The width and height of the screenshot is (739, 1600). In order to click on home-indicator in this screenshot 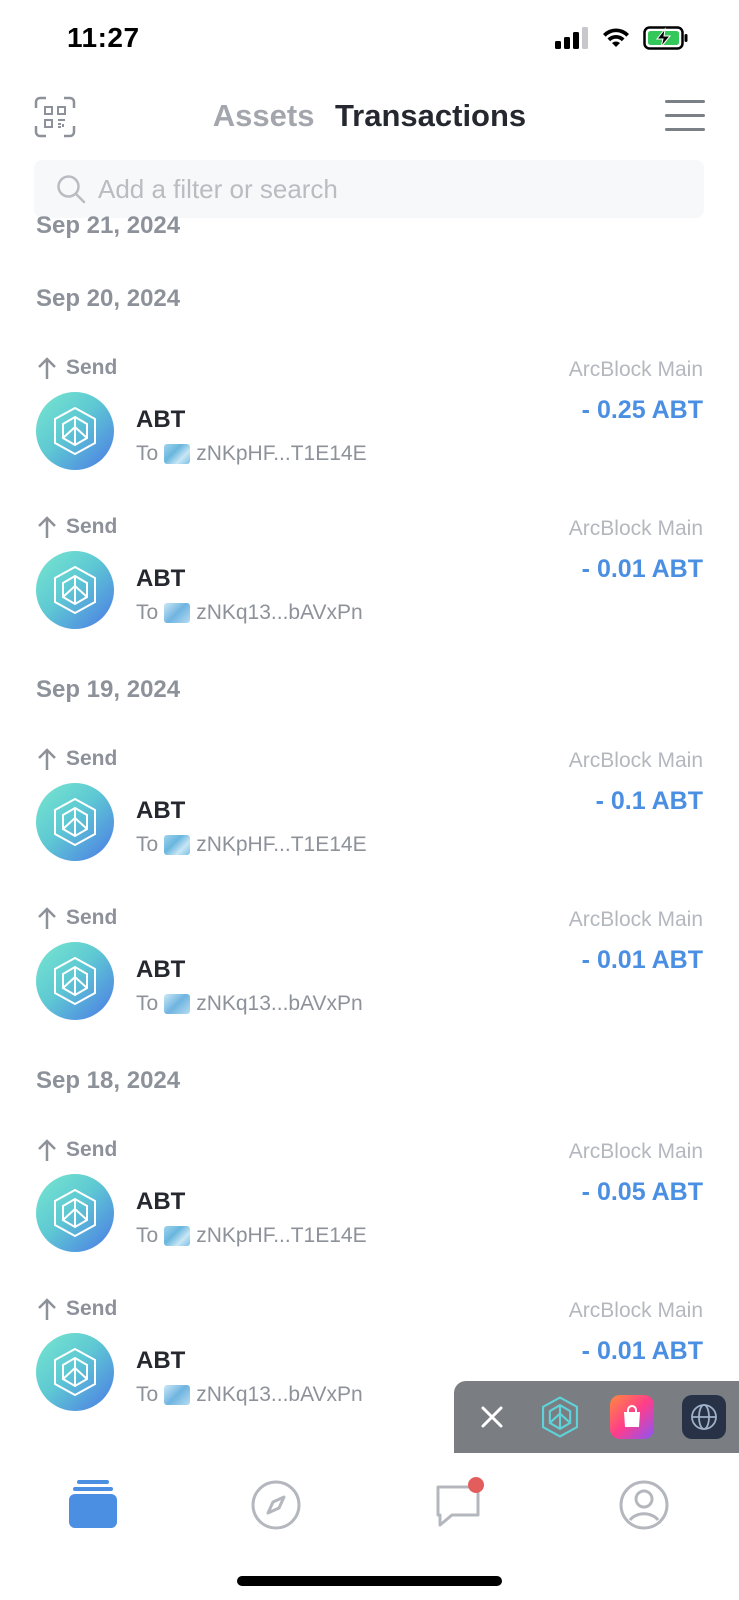, I will do `click(369, 1581)`.